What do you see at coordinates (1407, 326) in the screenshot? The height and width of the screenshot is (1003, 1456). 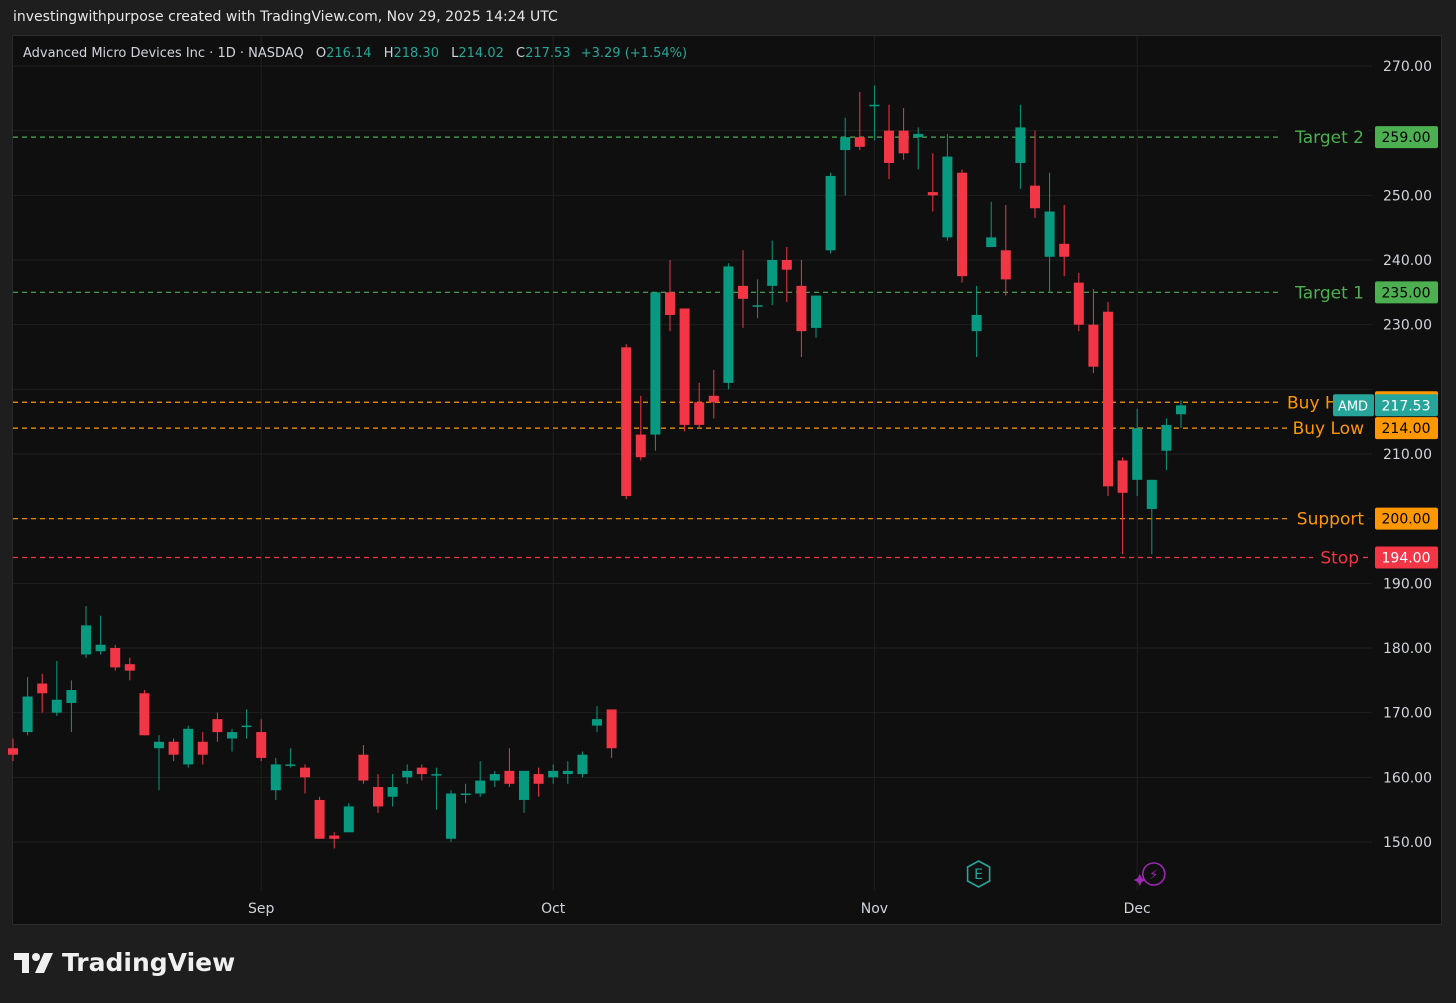 I see `y-tick-label: 230.00` at bounding box center [1407, 326].